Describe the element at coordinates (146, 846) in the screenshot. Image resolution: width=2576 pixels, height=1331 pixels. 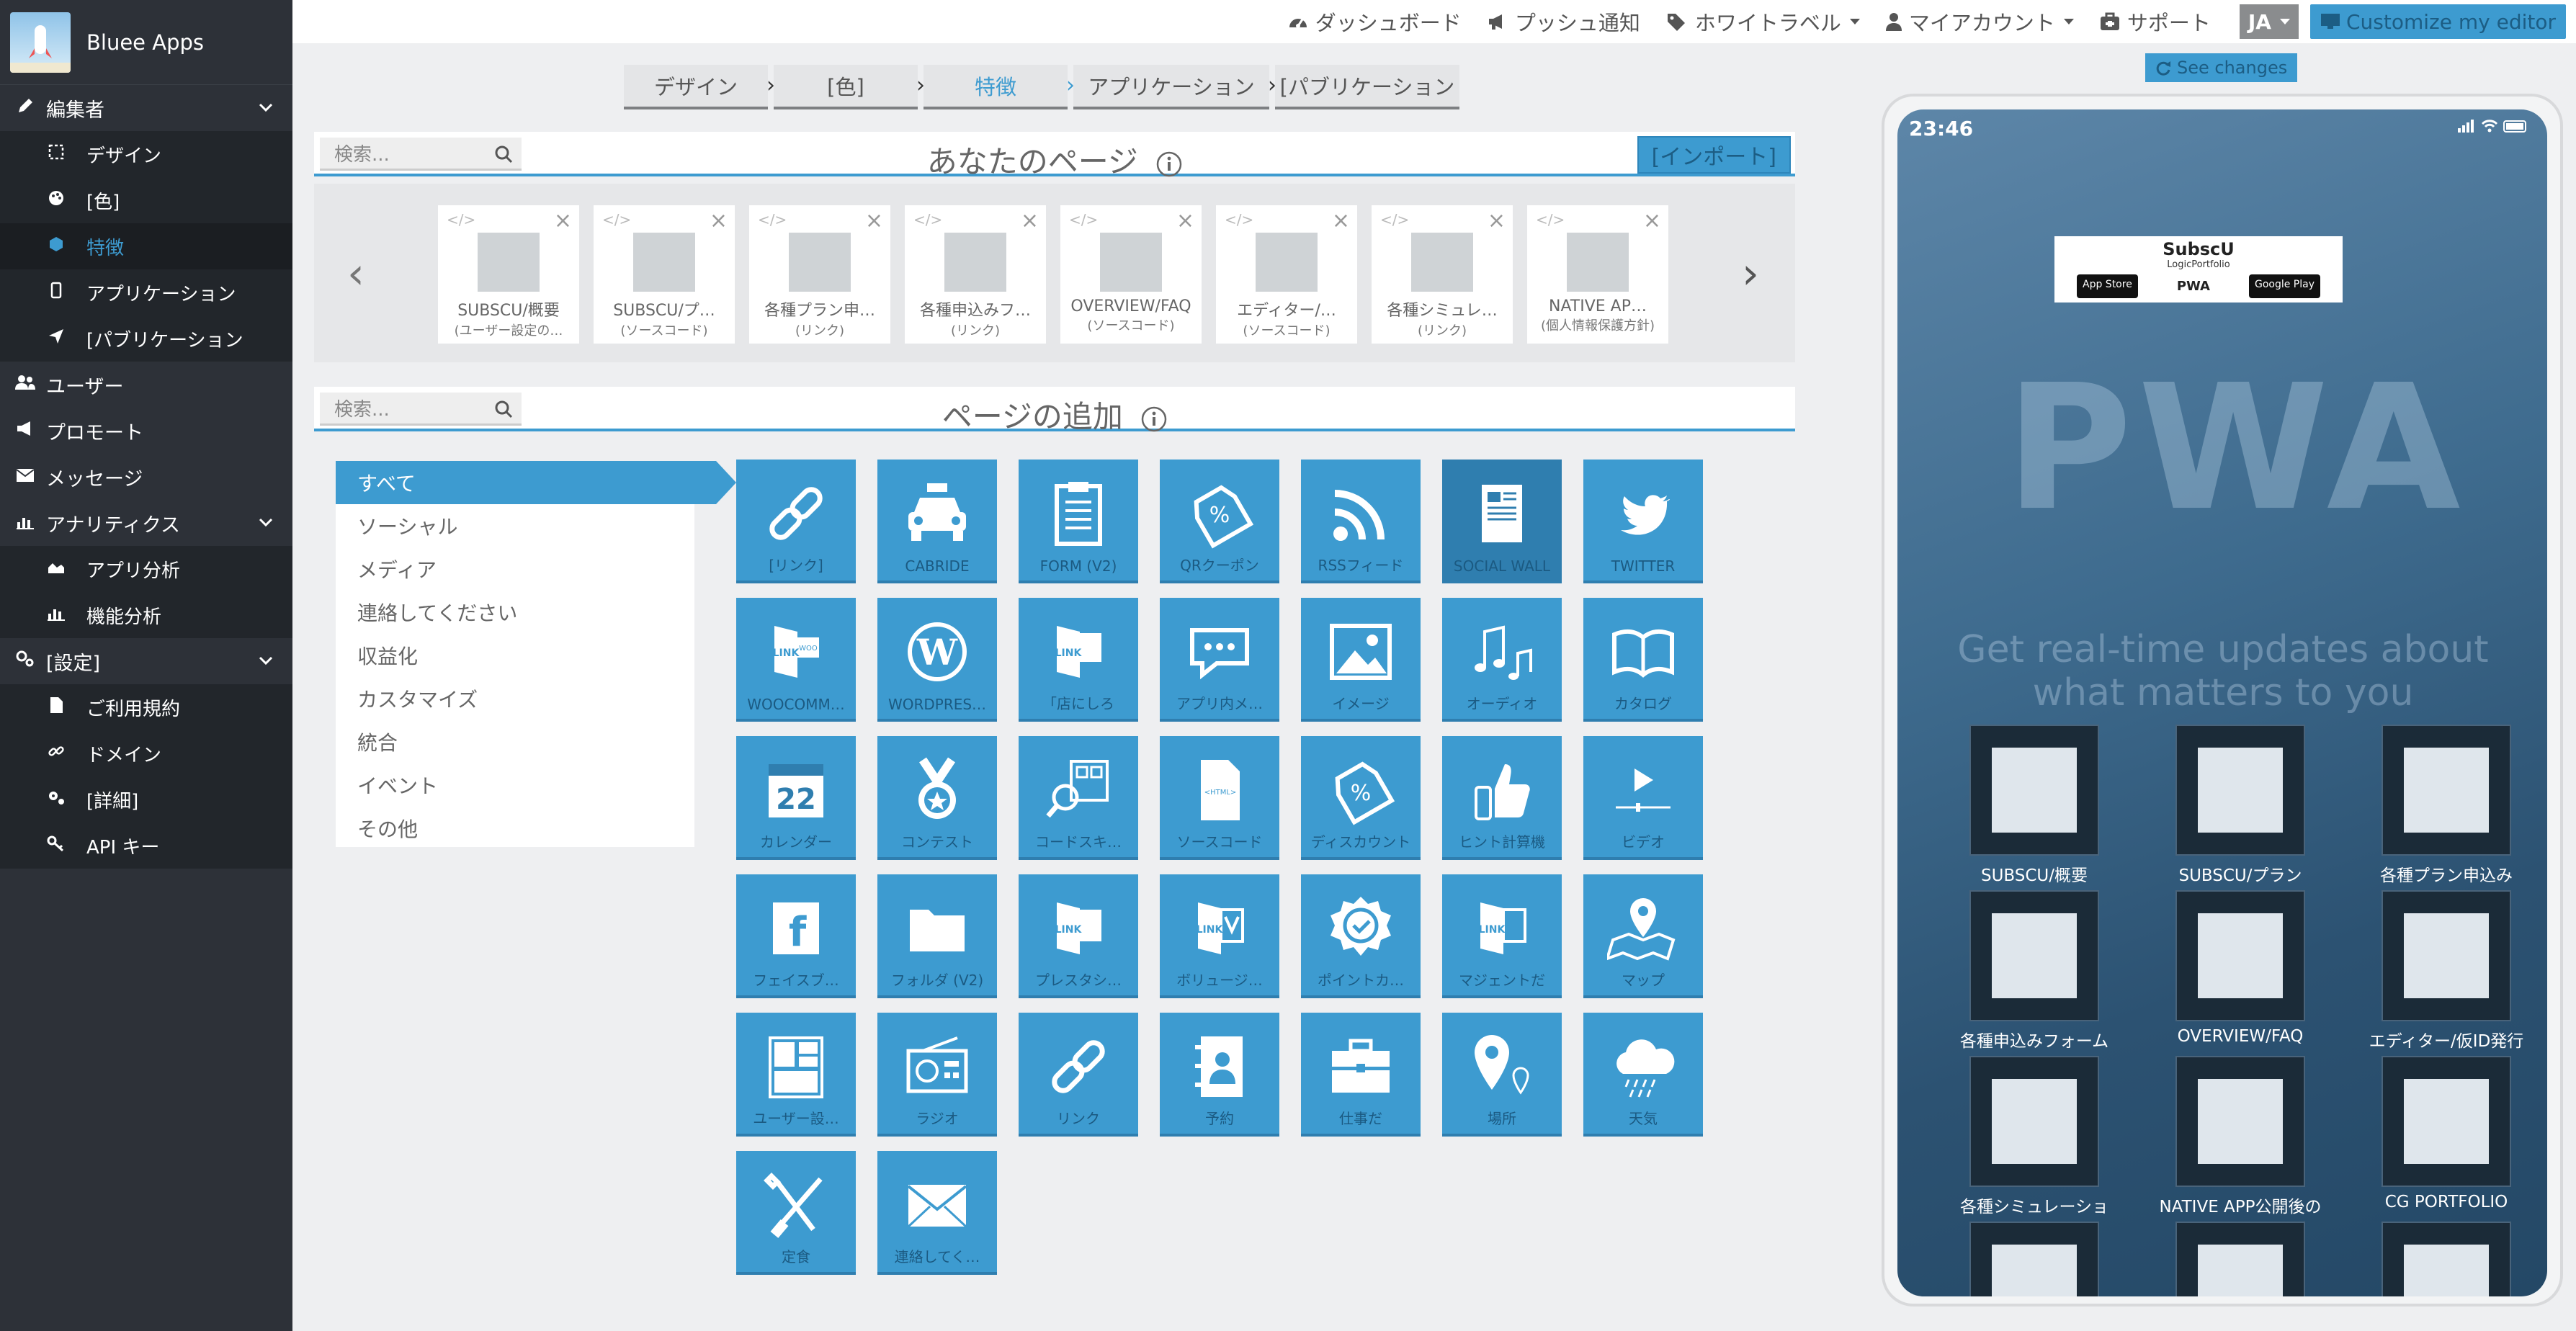
I see `sidebar-item-16: API キー` at that location.